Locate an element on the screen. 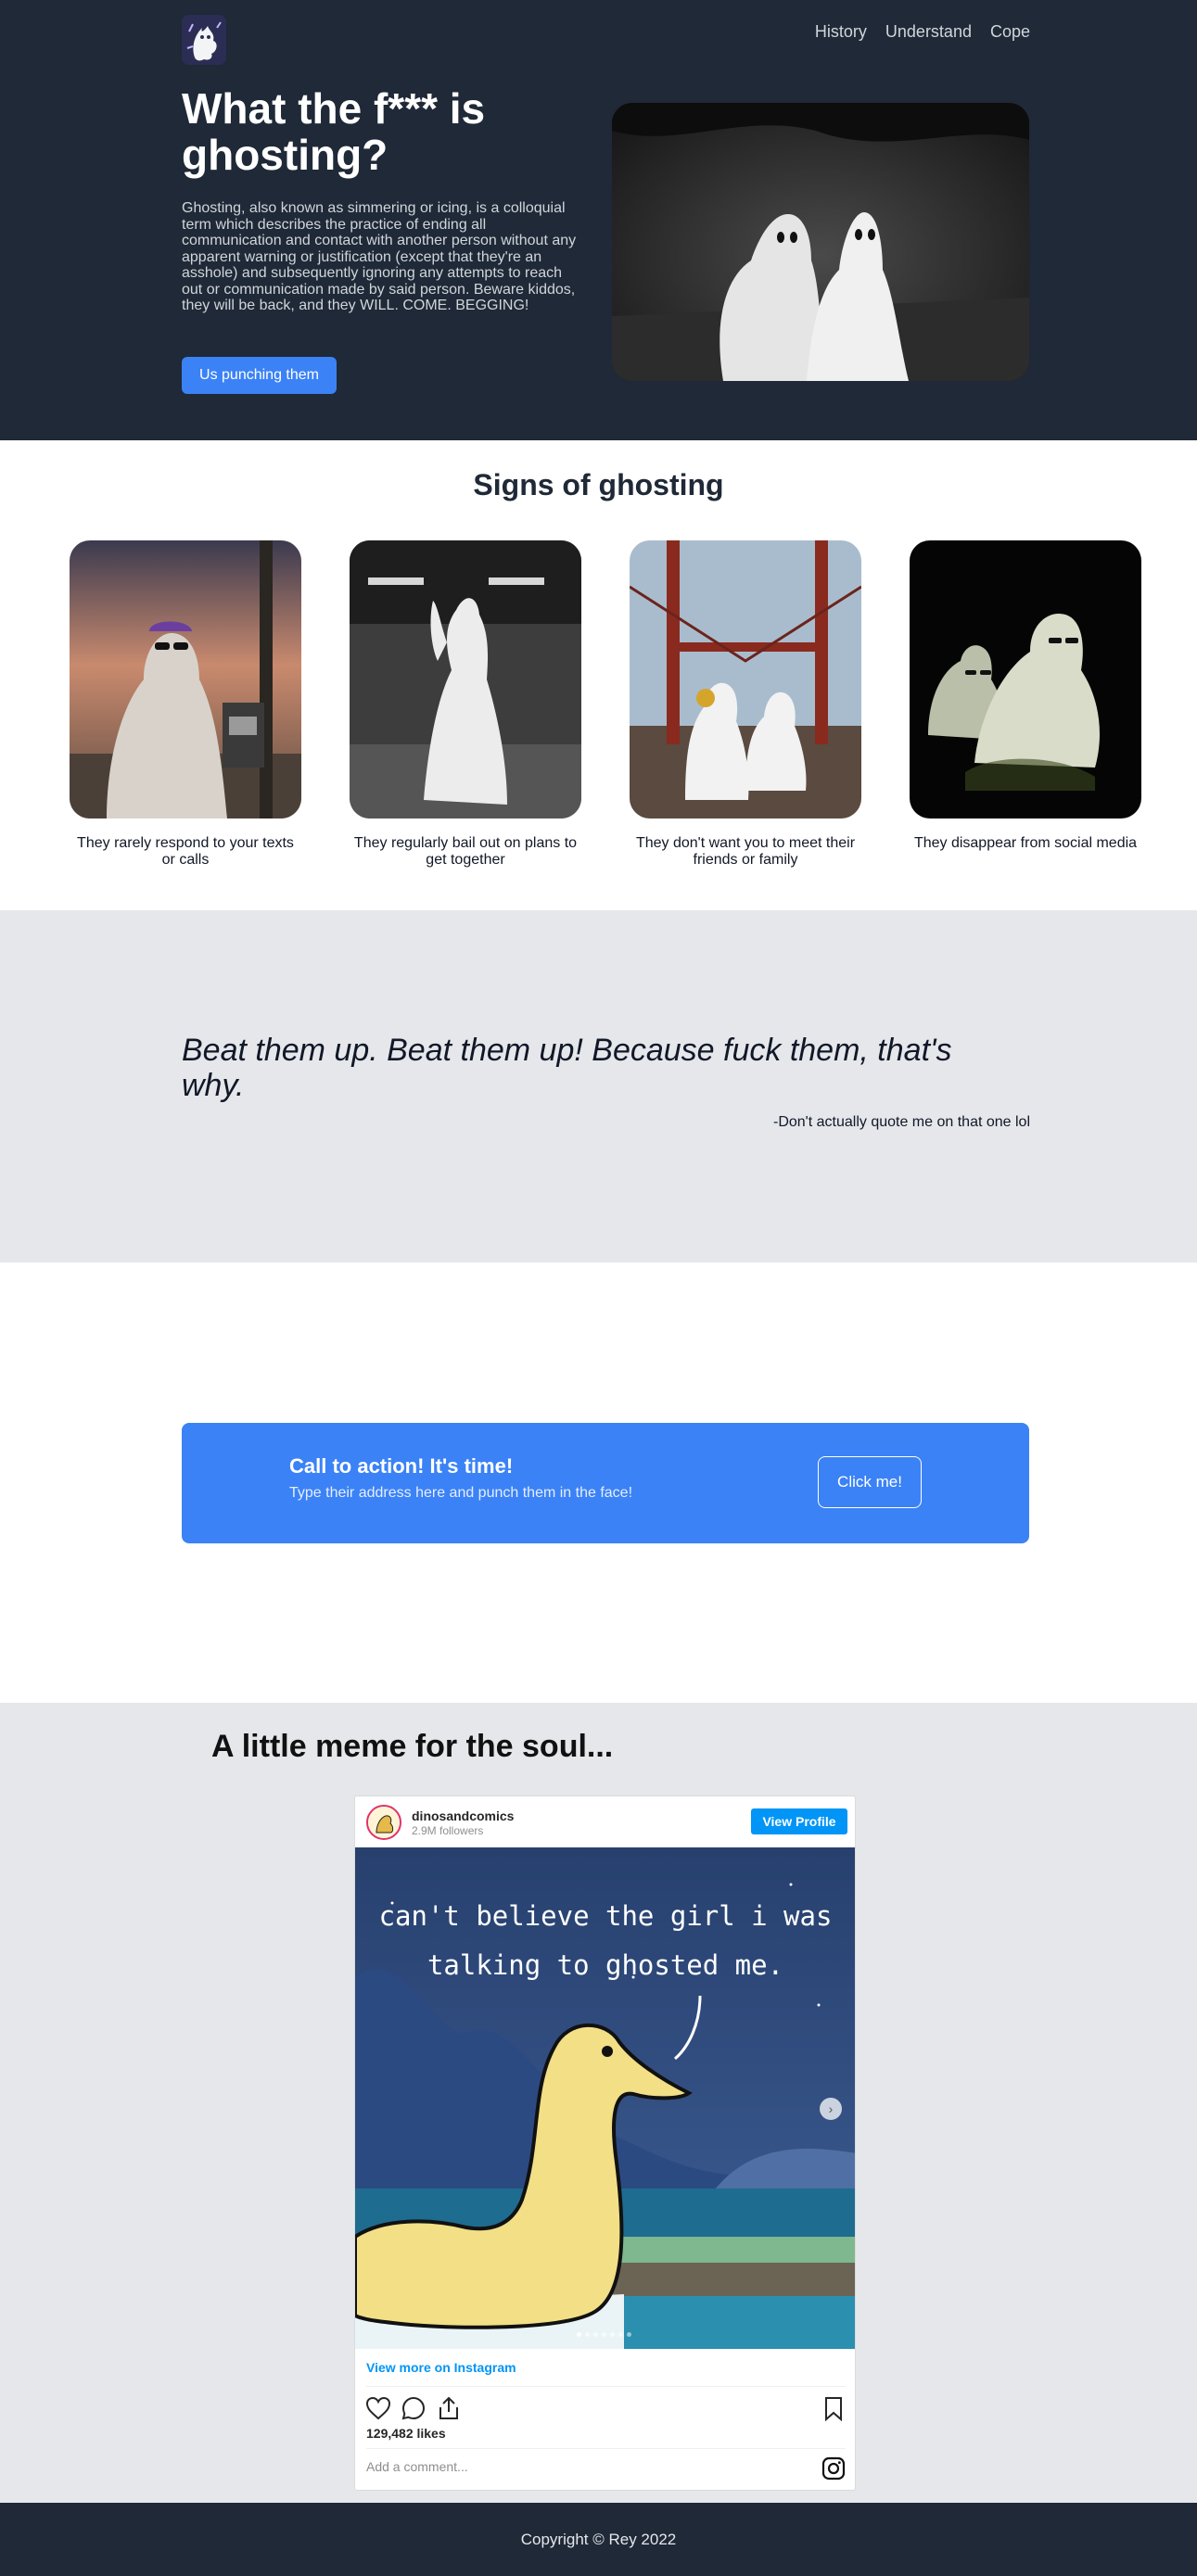 The height and width of the screenshot is (2576, 1197). footer: Copyright © Rey 2022 is located at coordinates (599, 2539).